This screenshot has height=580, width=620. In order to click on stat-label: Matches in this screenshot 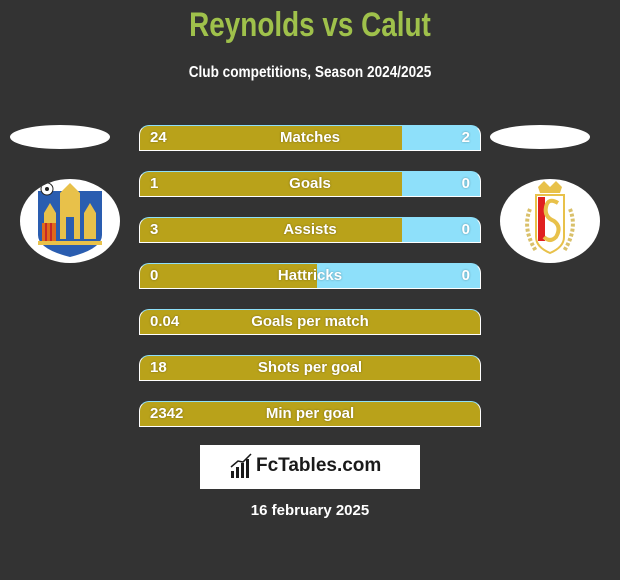, I will do `click(310, 137)`.